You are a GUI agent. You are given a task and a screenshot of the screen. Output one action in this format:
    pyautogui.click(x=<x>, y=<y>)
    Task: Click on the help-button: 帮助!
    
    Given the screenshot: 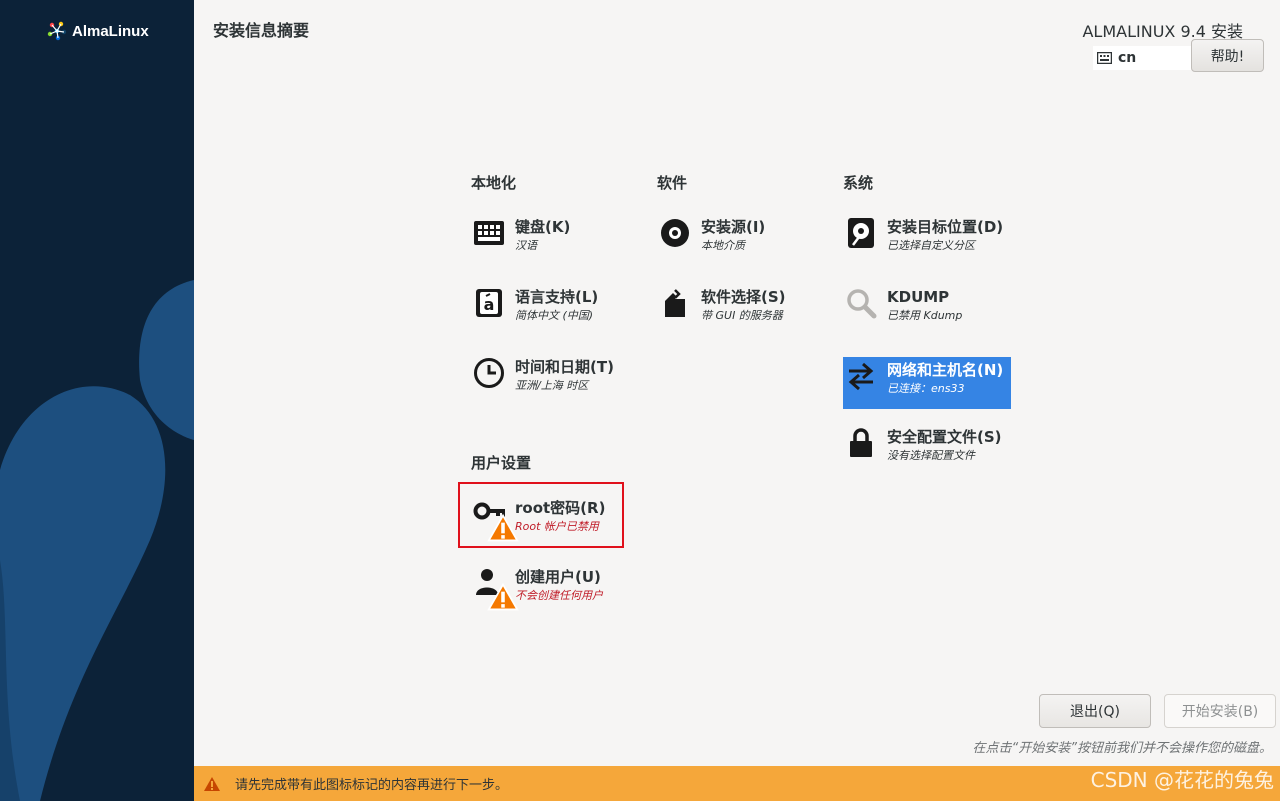 What is the action you would take?
    pyautogui.click(x=1227, y=55)
    